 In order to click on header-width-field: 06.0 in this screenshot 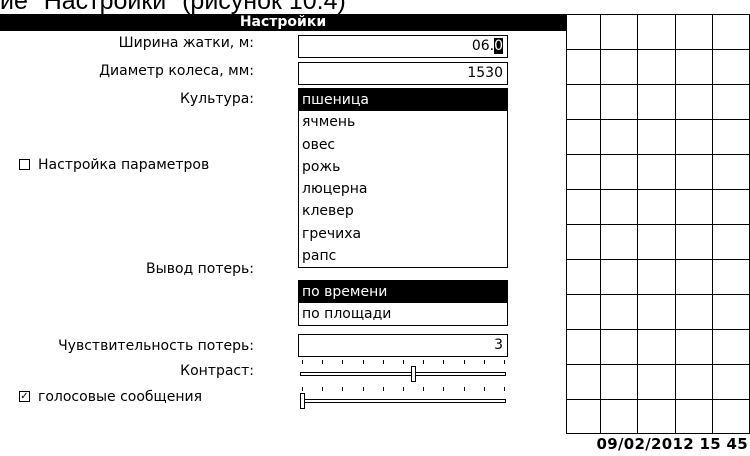, I will do `click(403, 46)`.